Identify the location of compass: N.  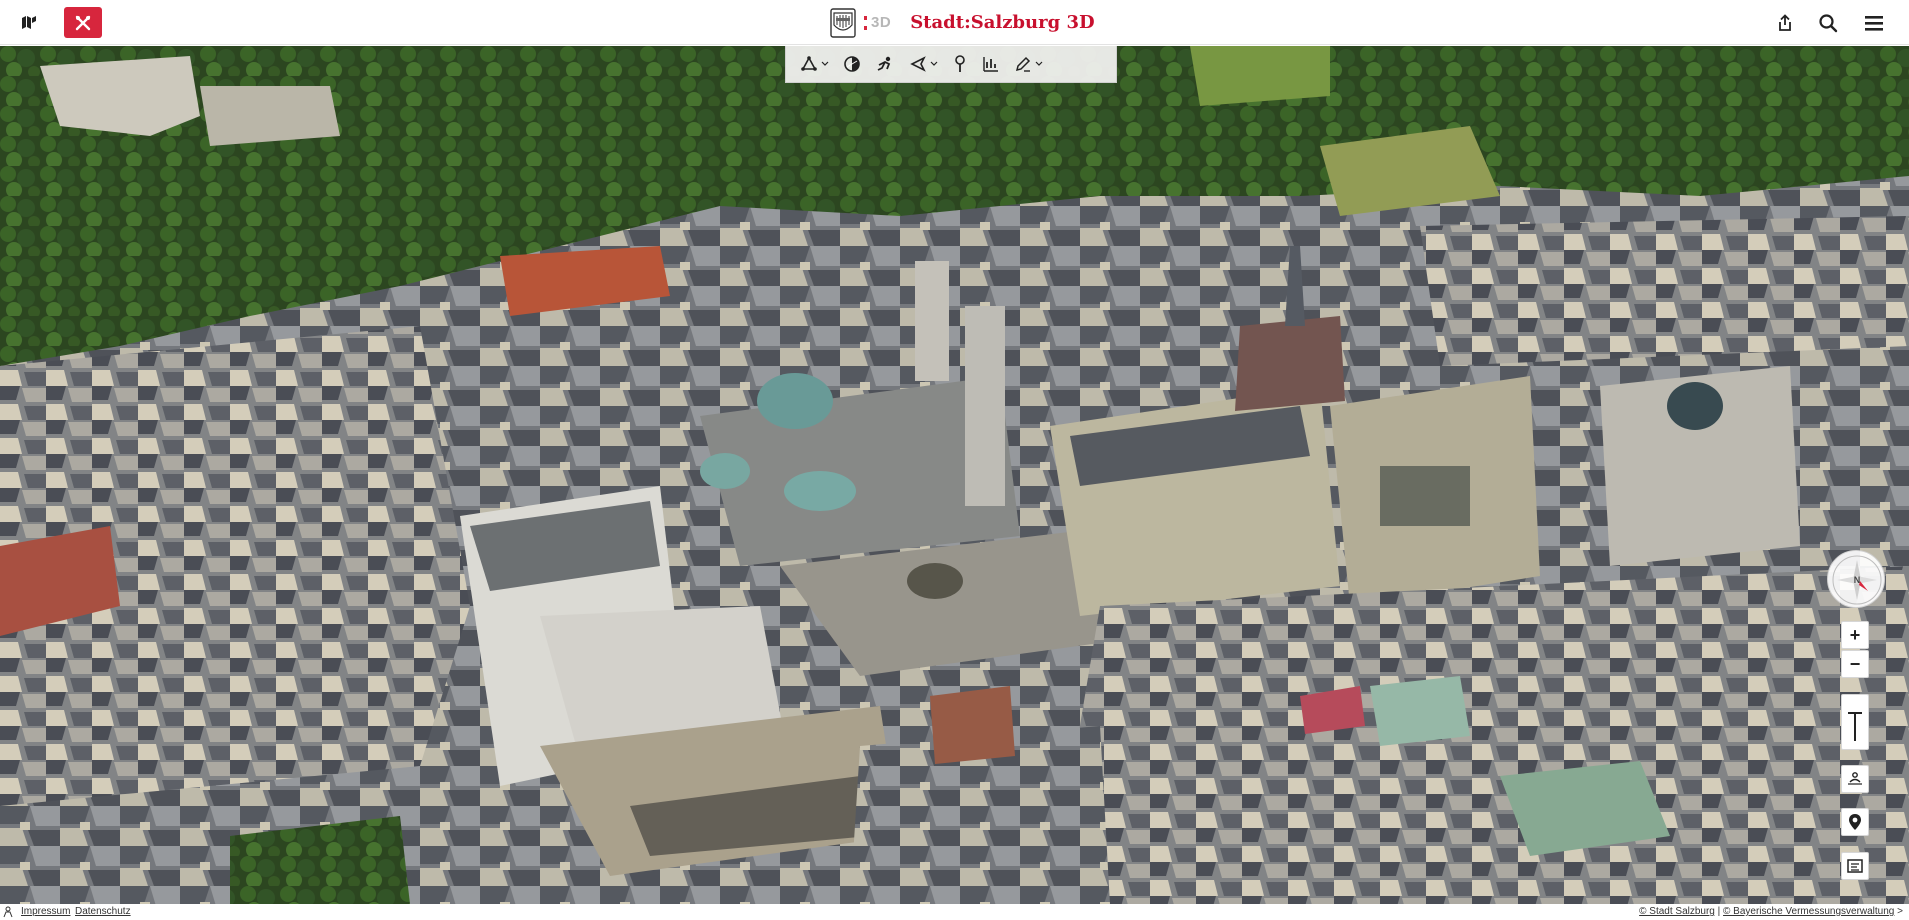
(1856, 579).